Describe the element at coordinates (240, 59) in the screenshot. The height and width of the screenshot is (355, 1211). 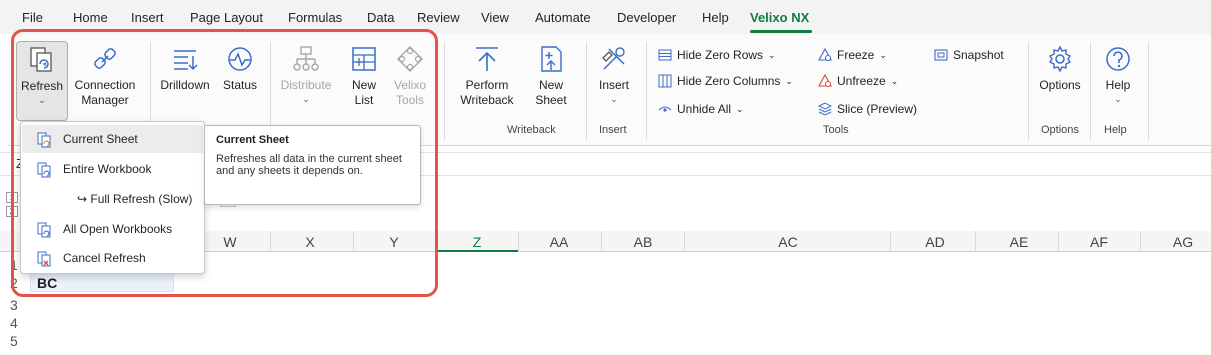
I see `status-icon` at that location.